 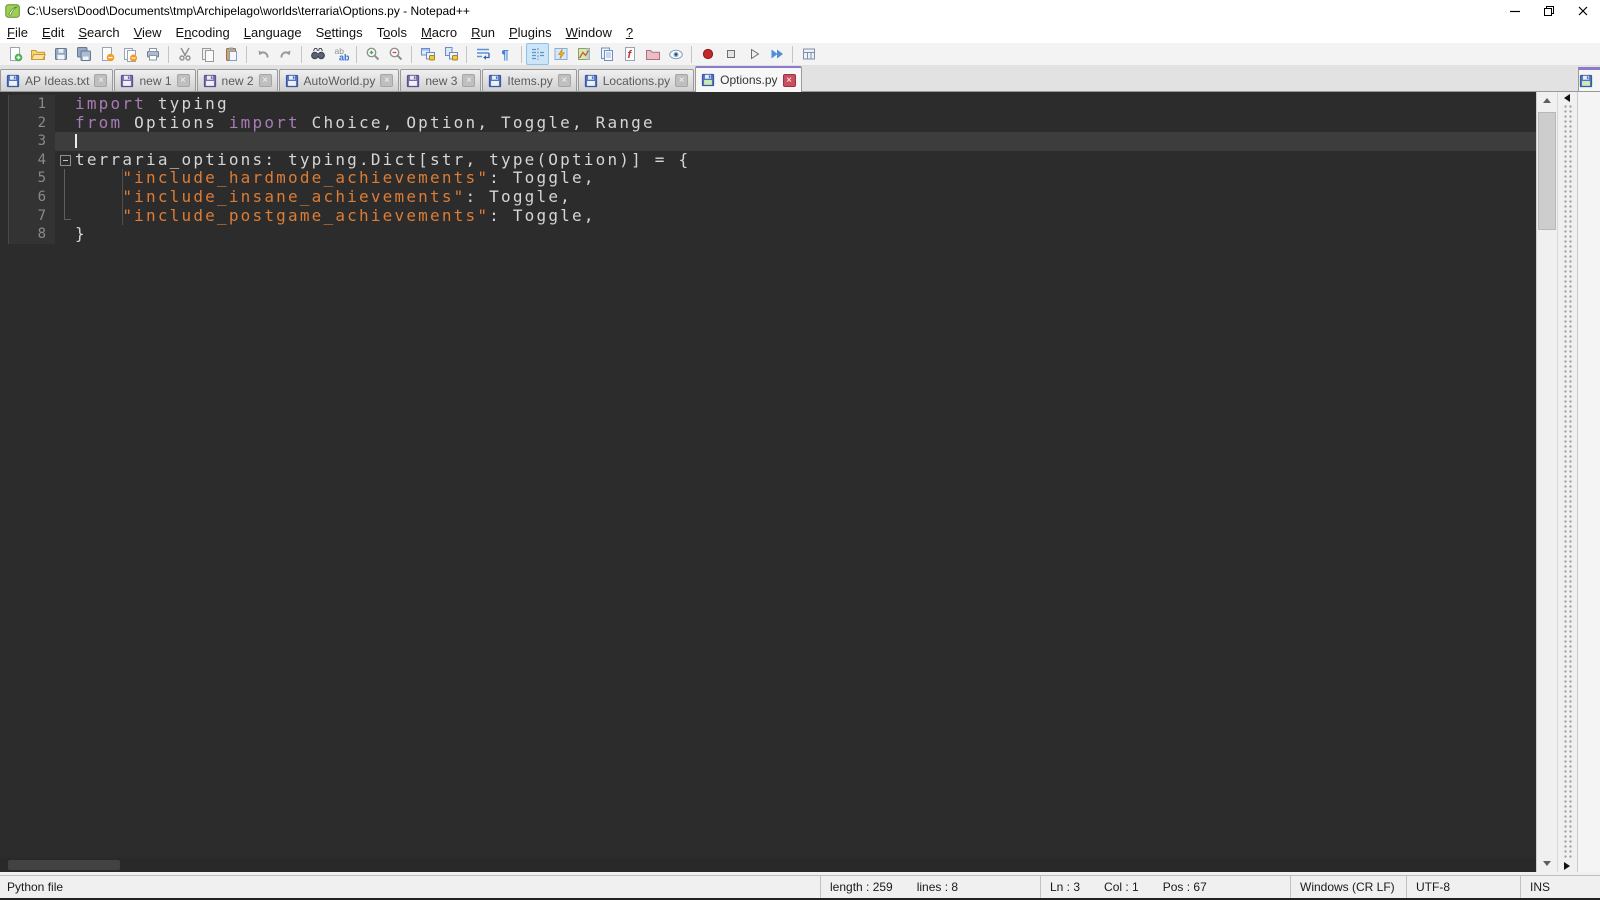 I want to click on sync-horizontal-icon, so click(x=450, y=54).